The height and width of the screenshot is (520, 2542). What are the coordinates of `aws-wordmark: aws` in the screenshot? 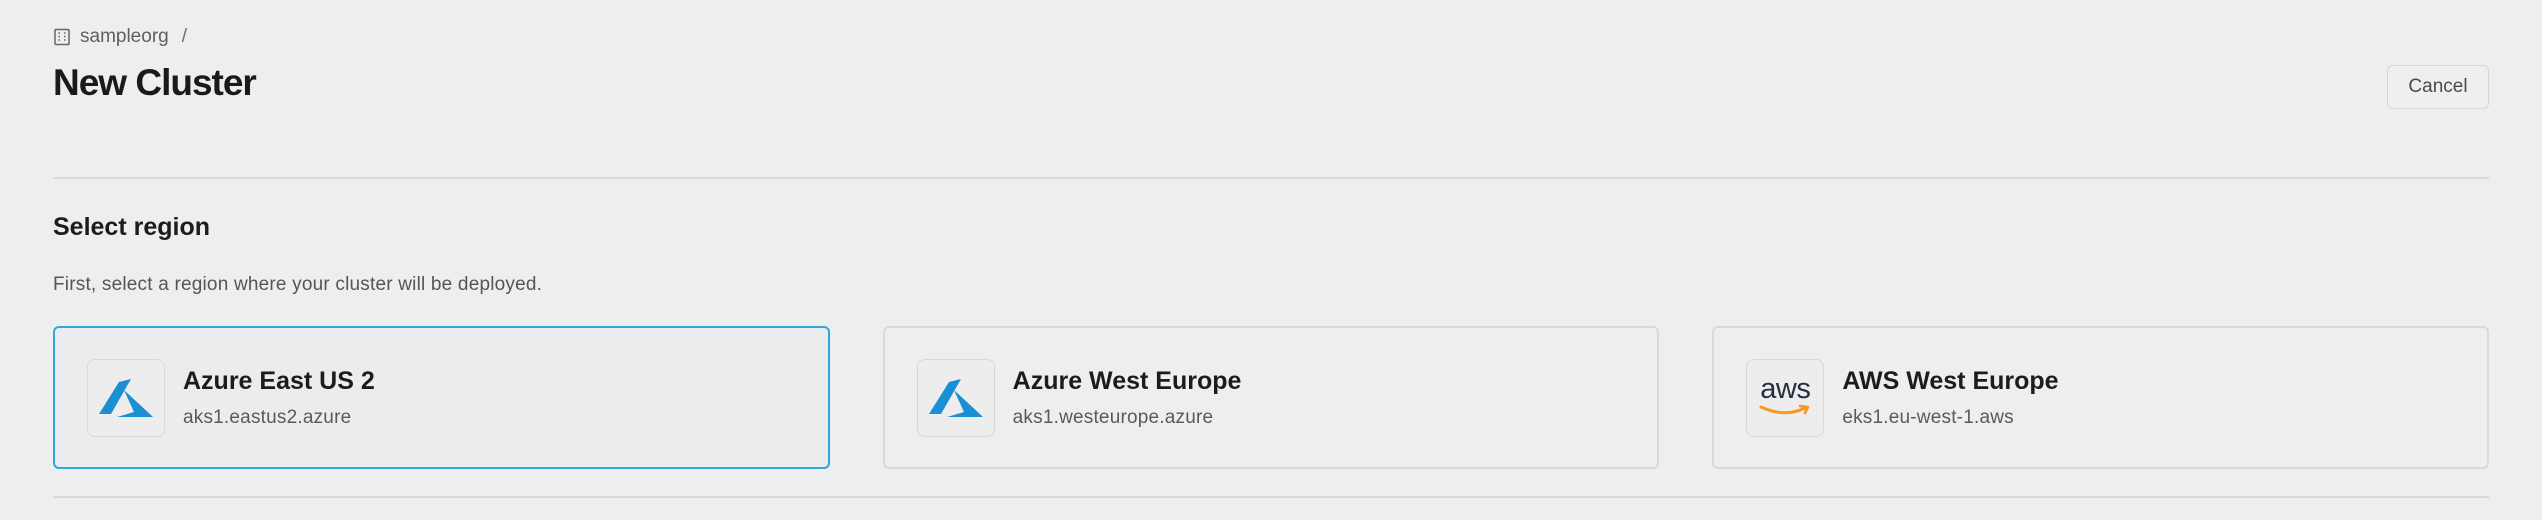 It's located at (1785, 389).